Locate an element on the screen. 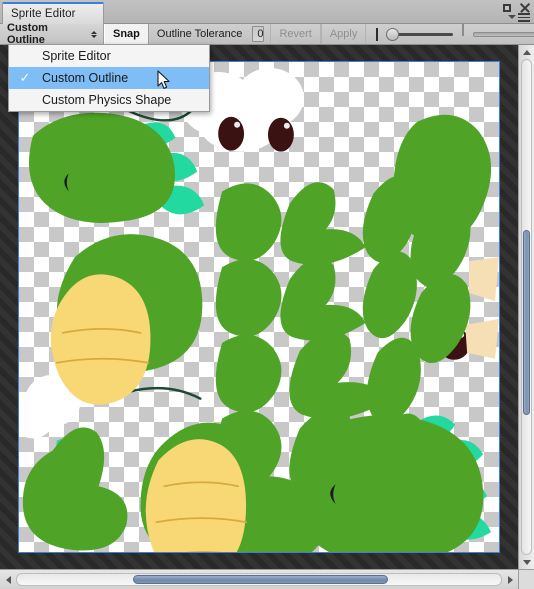 This screenshot has height=589, width=534. menu-item-custom-physics-shape: Custom Physics Shape is located at coordinates (109, 100).